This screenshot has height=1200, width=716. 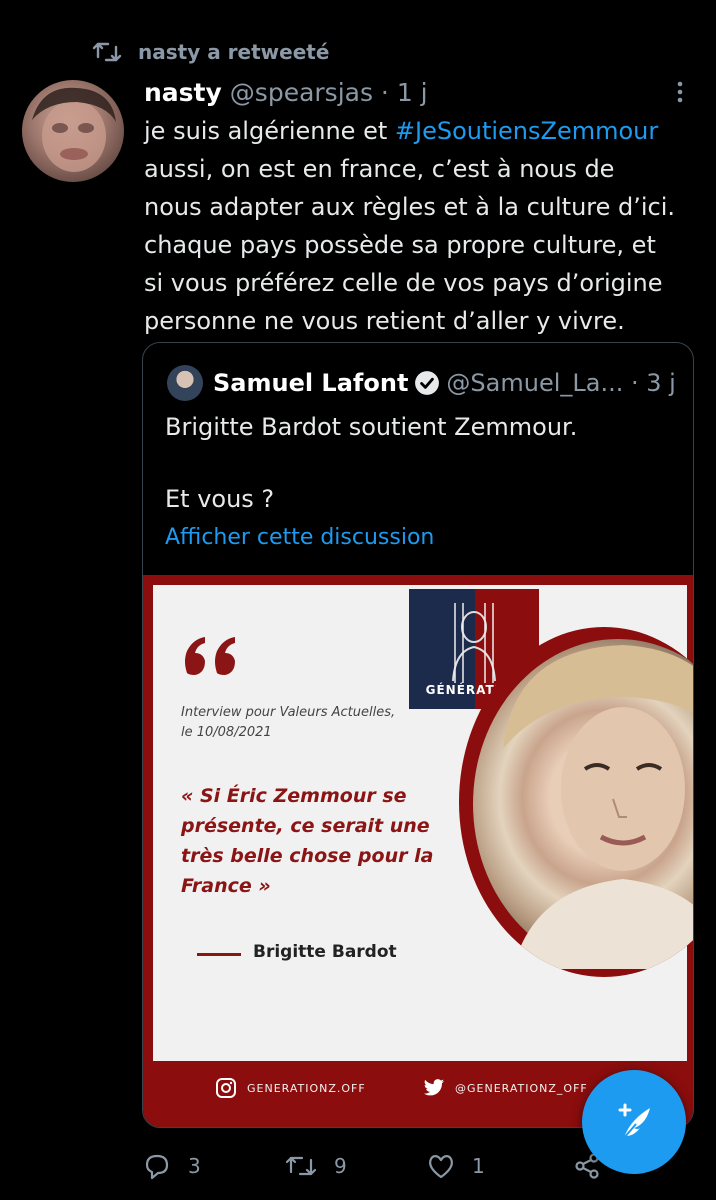 What do you see at coordinates (183, 92) in the screenshot?
I see `author-name: nasty` at bounding box center [183, 92].